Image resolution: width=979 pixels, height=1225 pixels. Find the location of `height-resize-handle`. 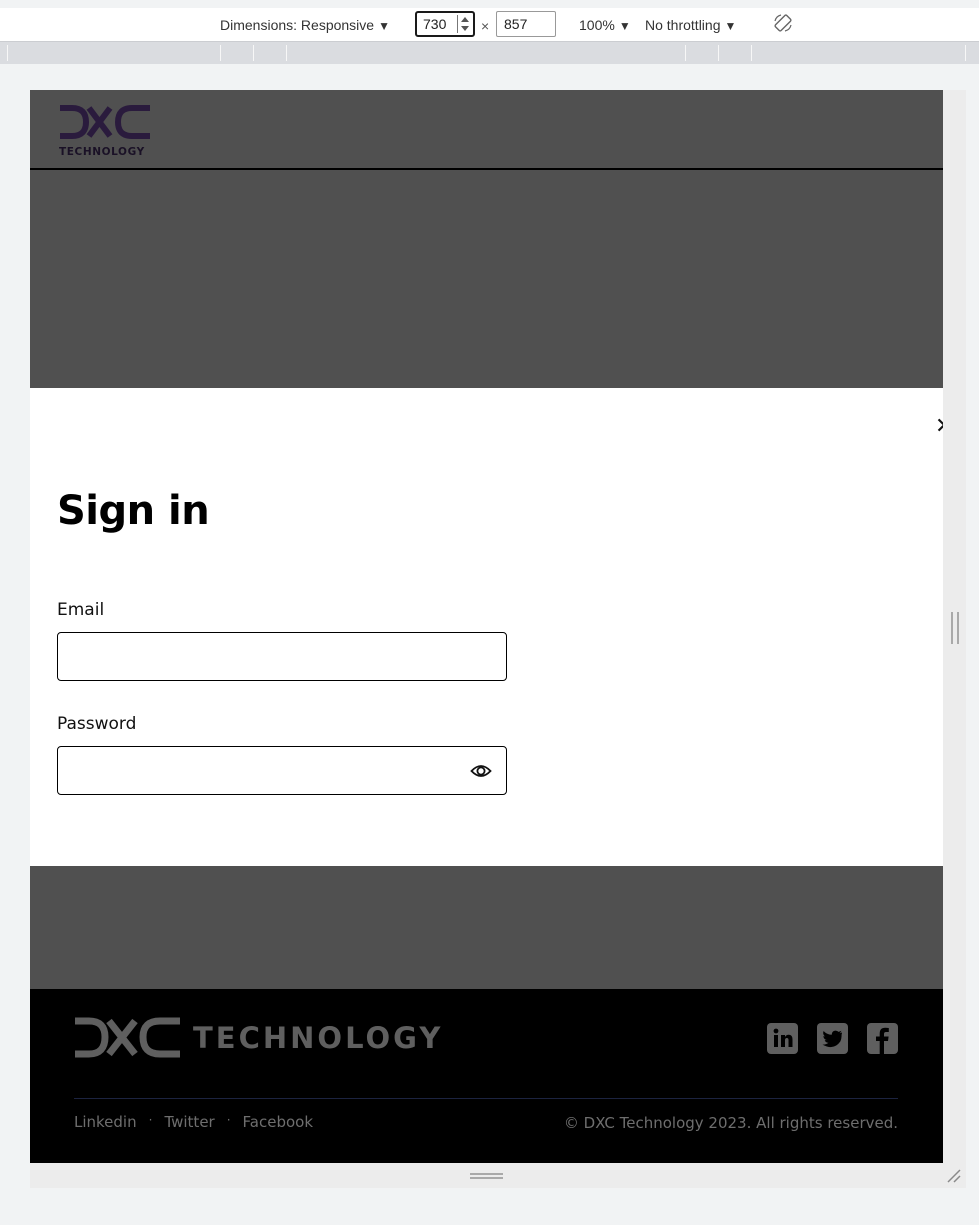

height-resize-handle is located at coordinates (486, 1176).